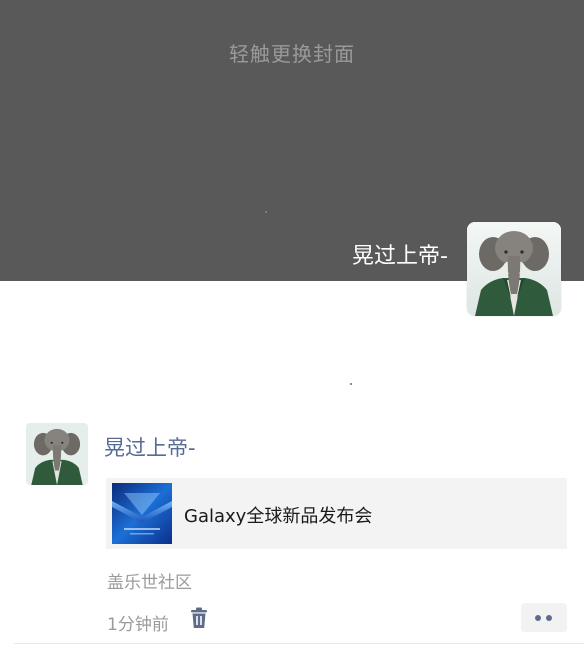 The image size is (584, 650). What do you see at coordinates (138, 625) in the screenshot?
I see `post-time: 1分钟前` at bounding box center [138, 625].